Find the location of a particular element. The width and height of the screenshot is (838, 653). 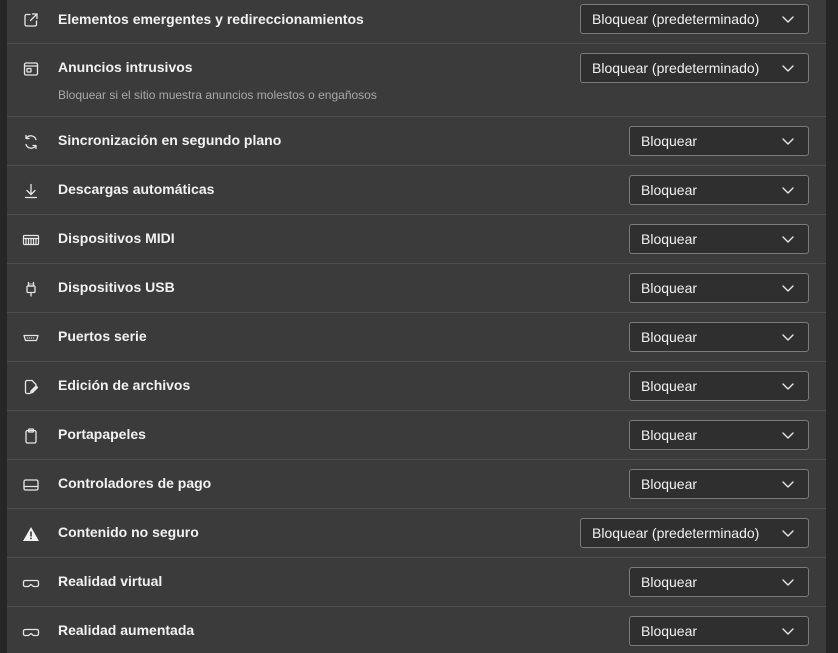

vr-select: Bloquear is located at coordinates (719, 582).